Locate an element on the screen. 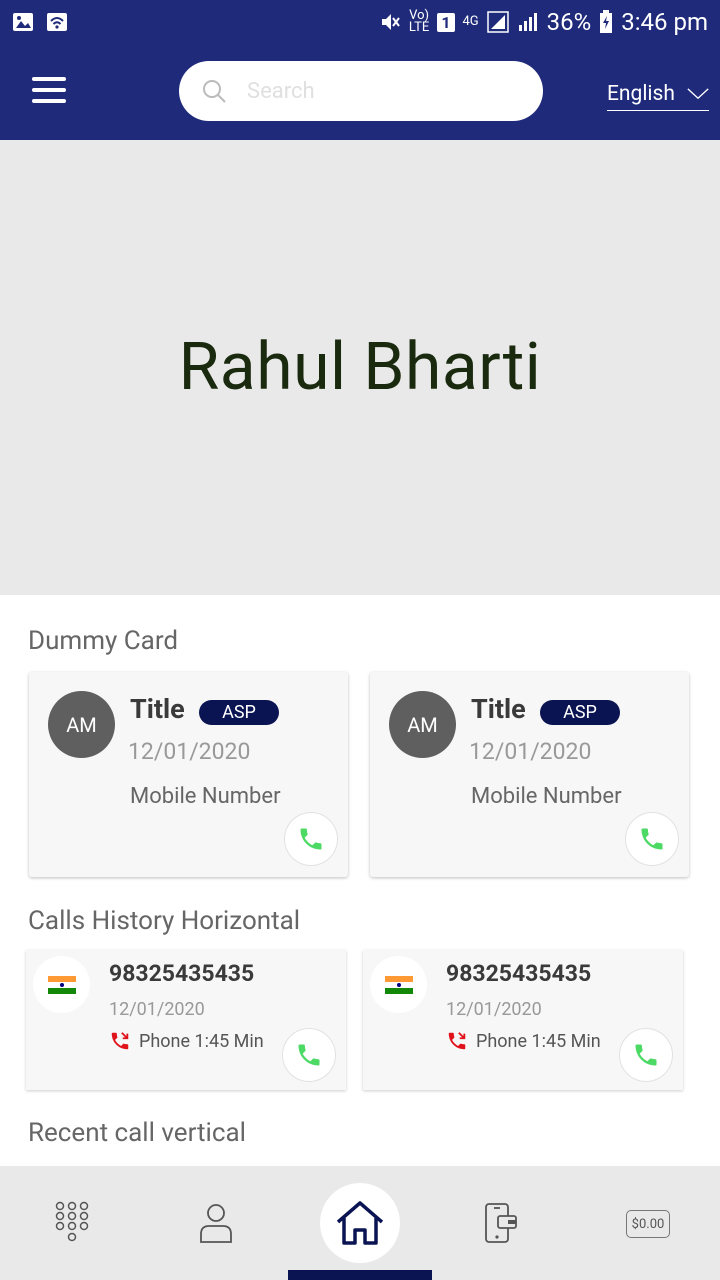 The width and height of the screenshot is (720, 1280). mute-icon is located at coordinates (390, 22).